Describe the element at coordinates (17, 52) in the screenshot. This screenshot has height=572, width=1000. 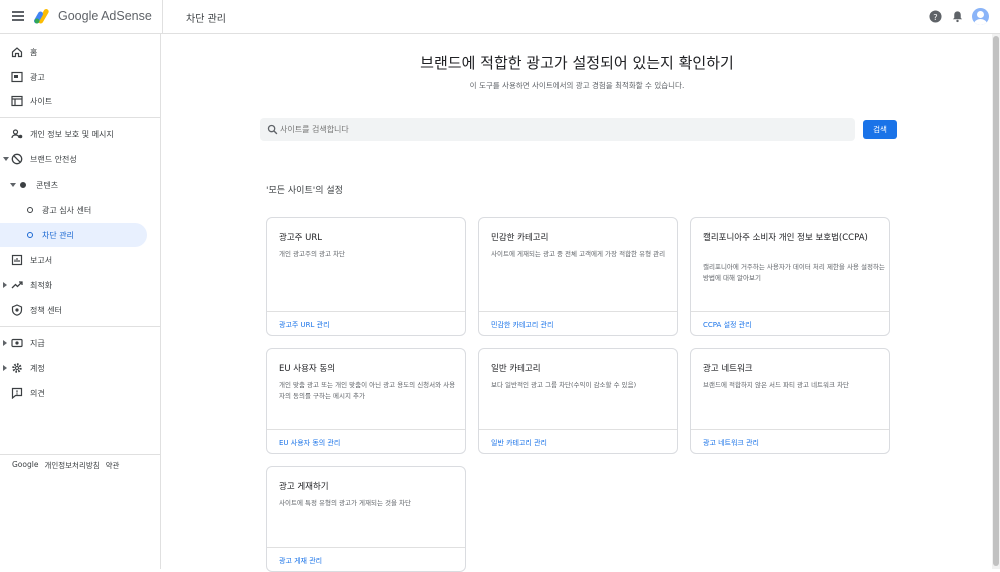
I see `home-icon` at that location.